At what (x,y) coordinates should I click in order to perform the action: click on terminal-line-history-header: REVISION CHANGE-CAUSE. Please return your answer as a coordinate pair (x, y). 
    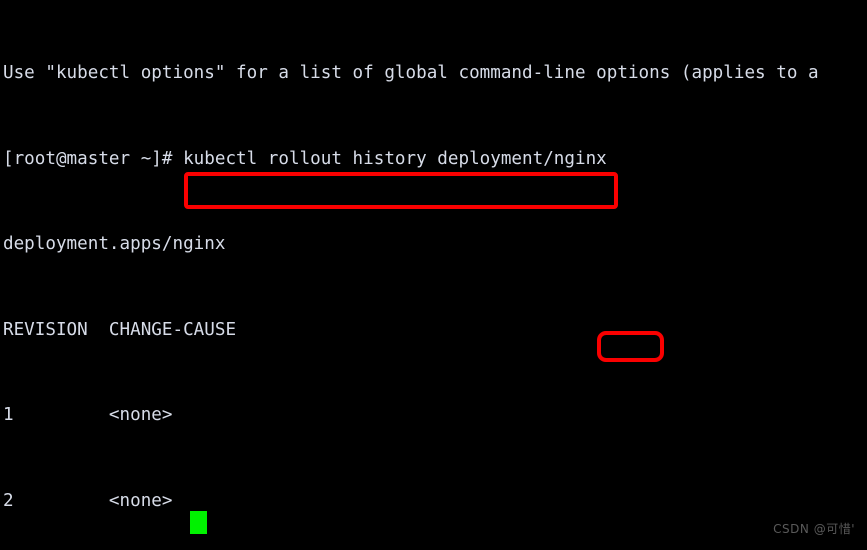
    Looking at the image, I should click on (120, 329).